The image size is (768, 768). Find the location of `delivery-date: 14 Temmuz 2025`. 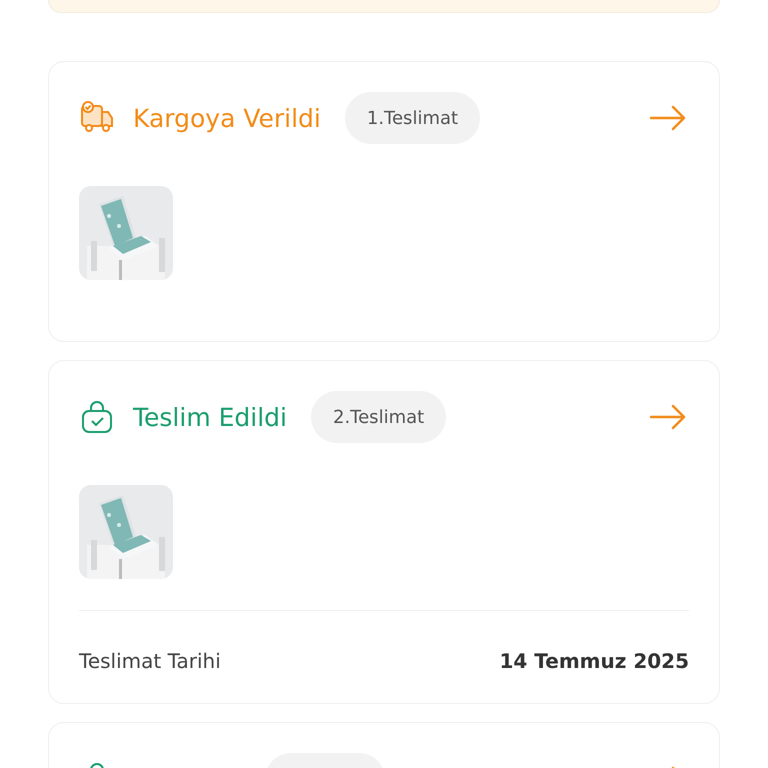

delivery-date: 14 Temmuz 2025 is located at coordinates (594, 661).